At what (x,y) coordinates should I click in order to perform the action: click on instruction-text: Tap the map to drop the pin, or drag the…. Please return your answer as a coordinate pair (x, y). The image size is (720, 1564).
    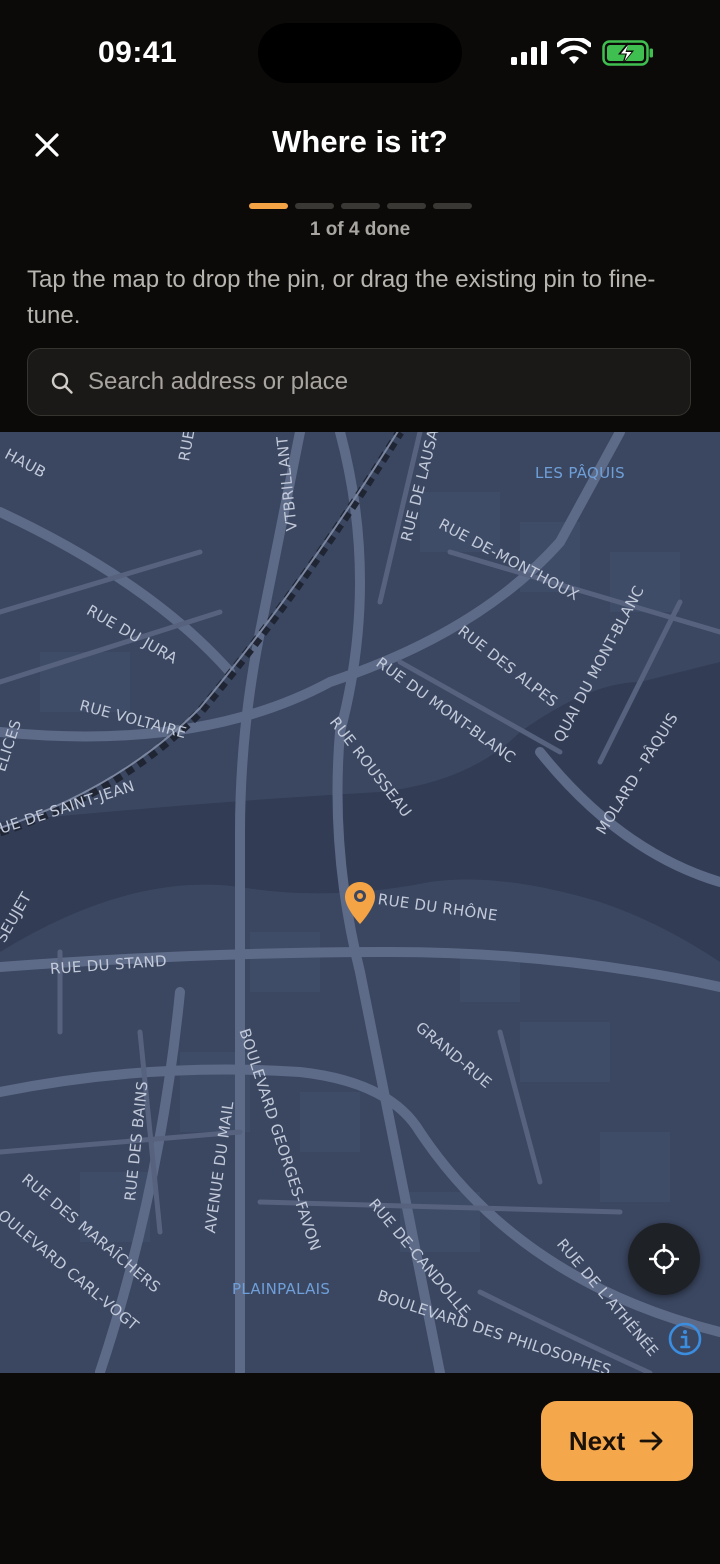
    Looking at the image, I should click on (341, 297).